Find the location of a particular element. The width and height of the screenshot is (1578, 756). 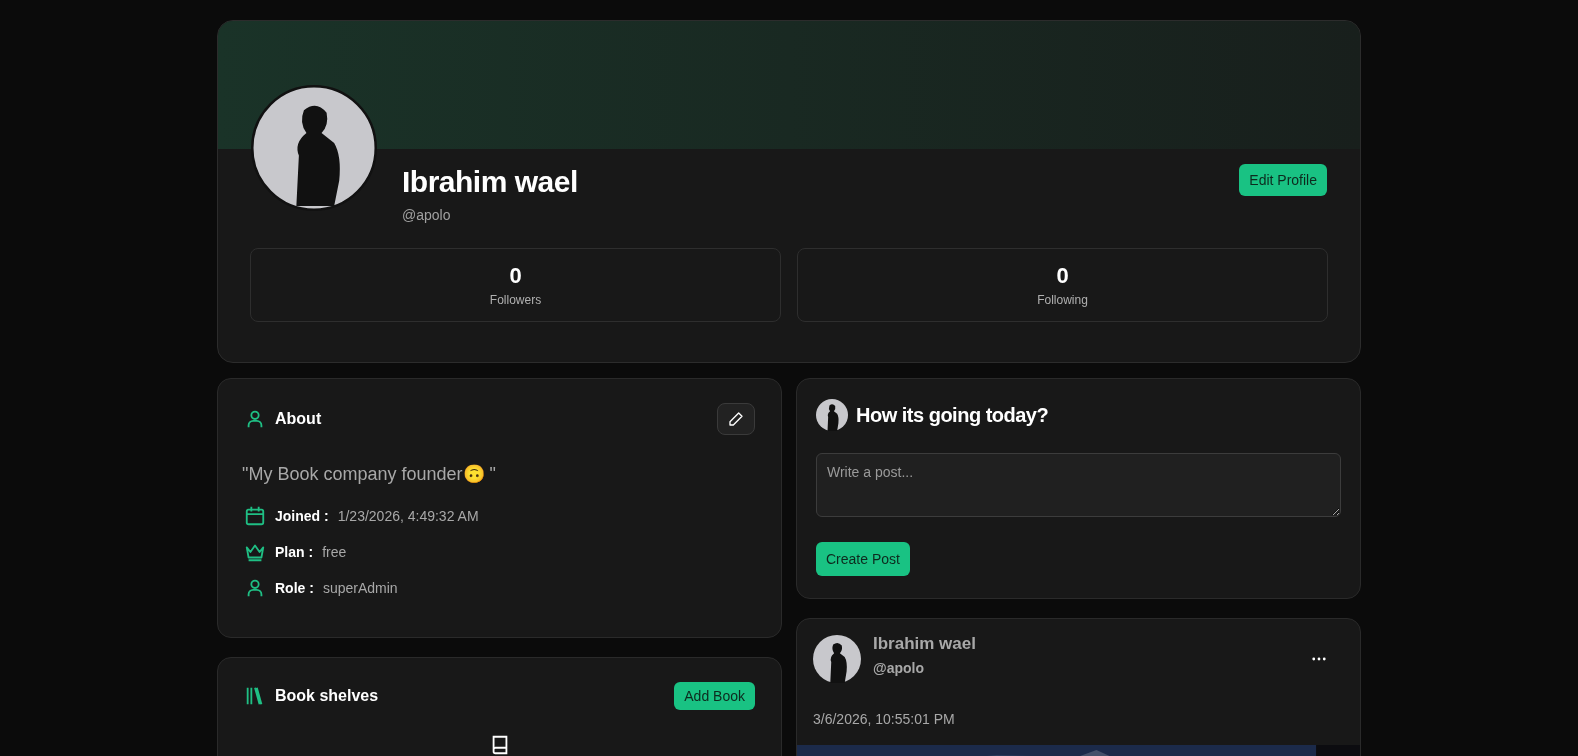

composer-title: How its going today? is located at coordinates (952, 415).